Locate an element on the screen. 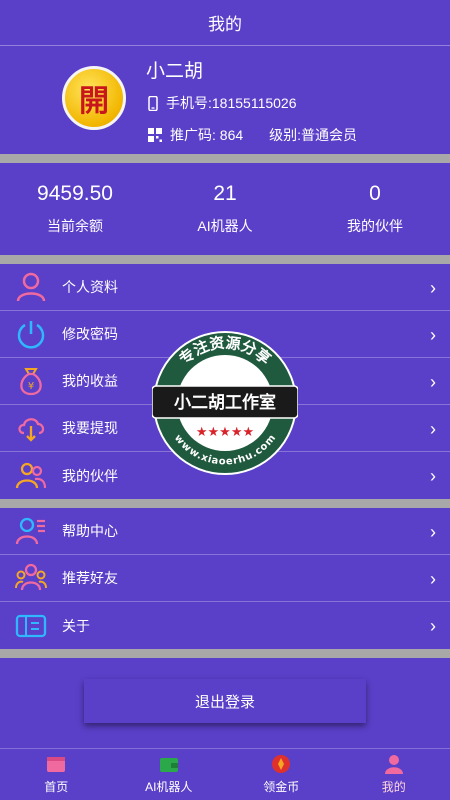  menu-label: 我的伙伴 is located at coordinates (90, 475).